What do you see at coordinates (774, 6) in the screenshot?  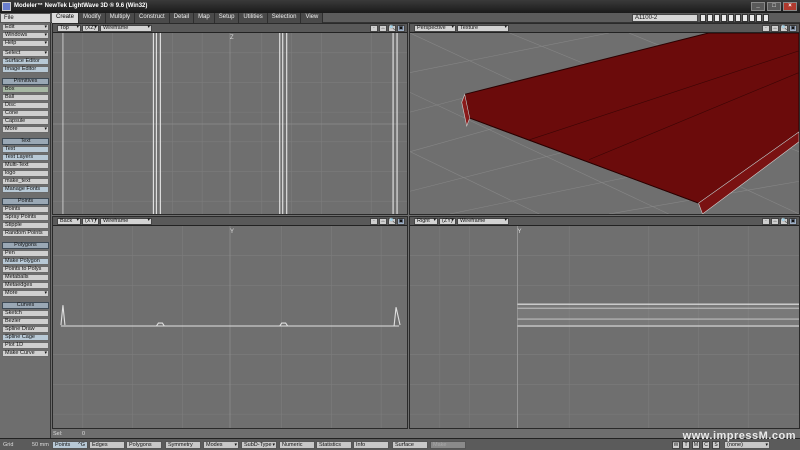 I see `maximize-button: □` at bounding box center [774, 6].